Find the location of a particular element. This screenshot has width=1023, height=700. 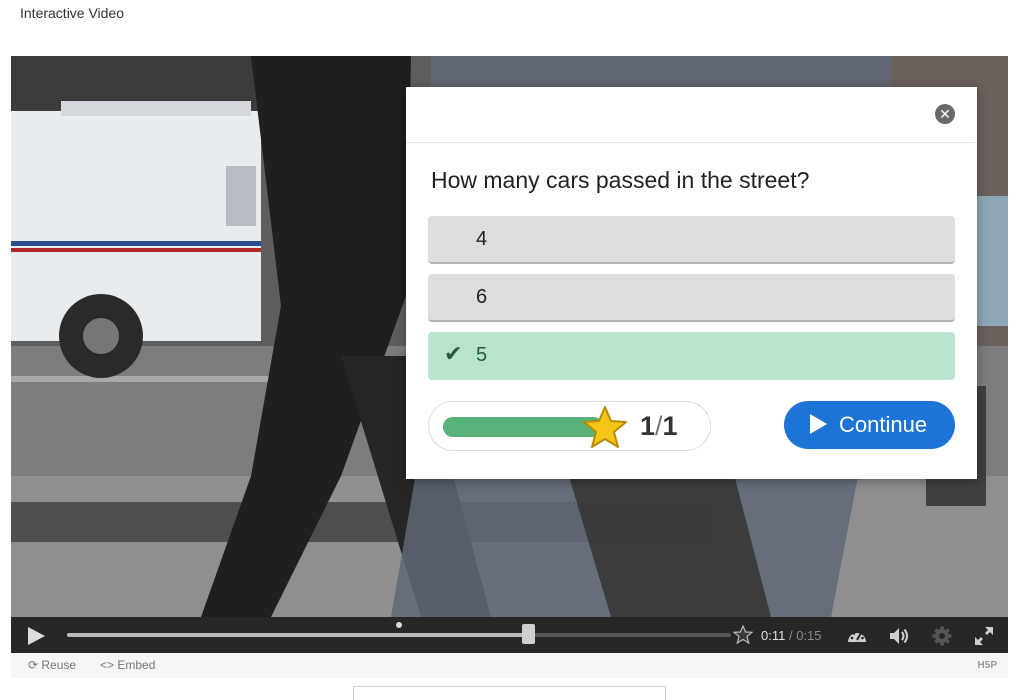

reuse-label: Reuse is located at coordinates (59, 665).